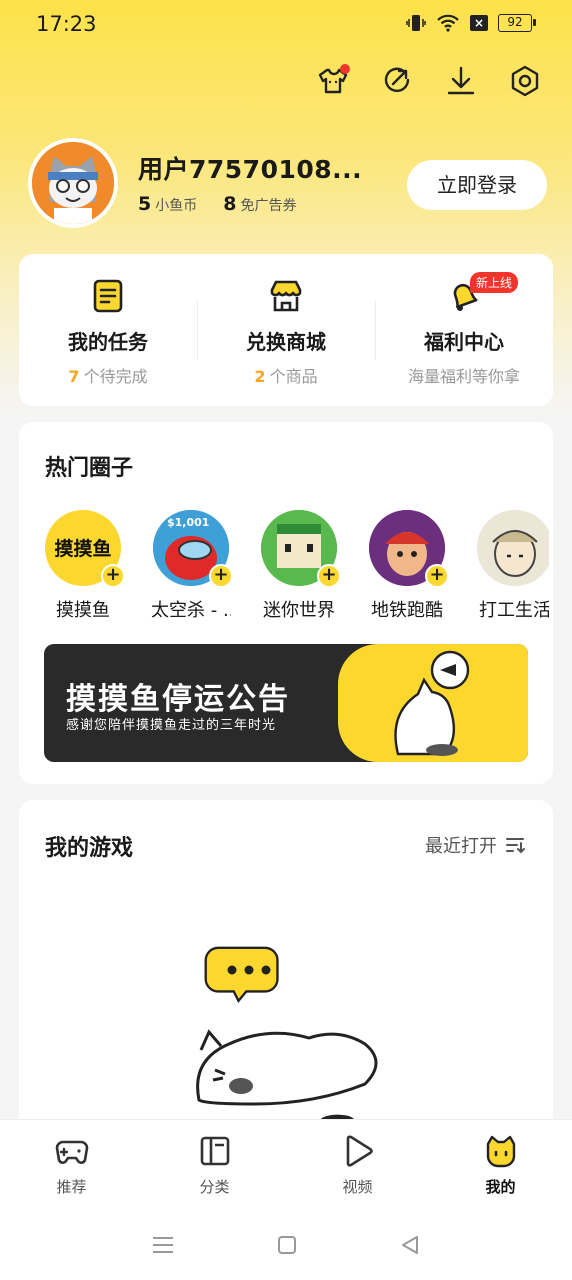  I want to click on tasks-sub: 个待完成, so click(115, 376).